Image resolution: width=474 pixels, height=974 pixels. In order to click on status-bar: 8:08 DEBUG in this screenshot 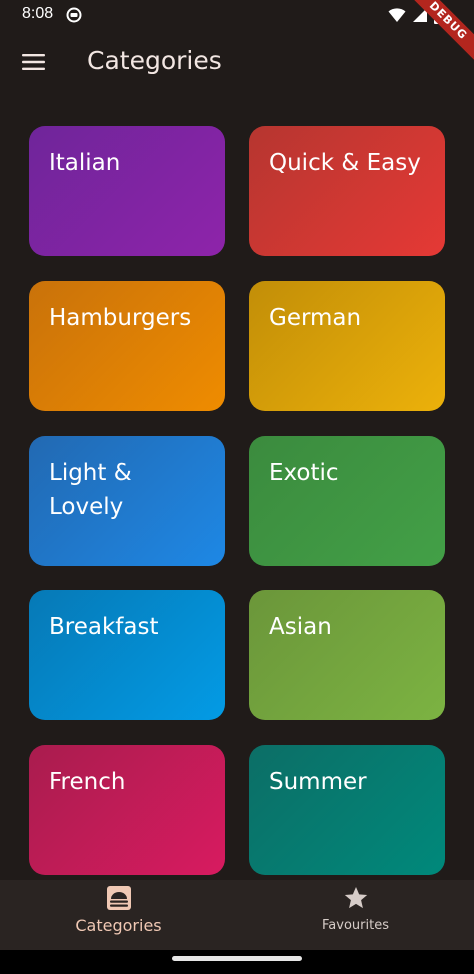, I will do `click(237, 35)`.